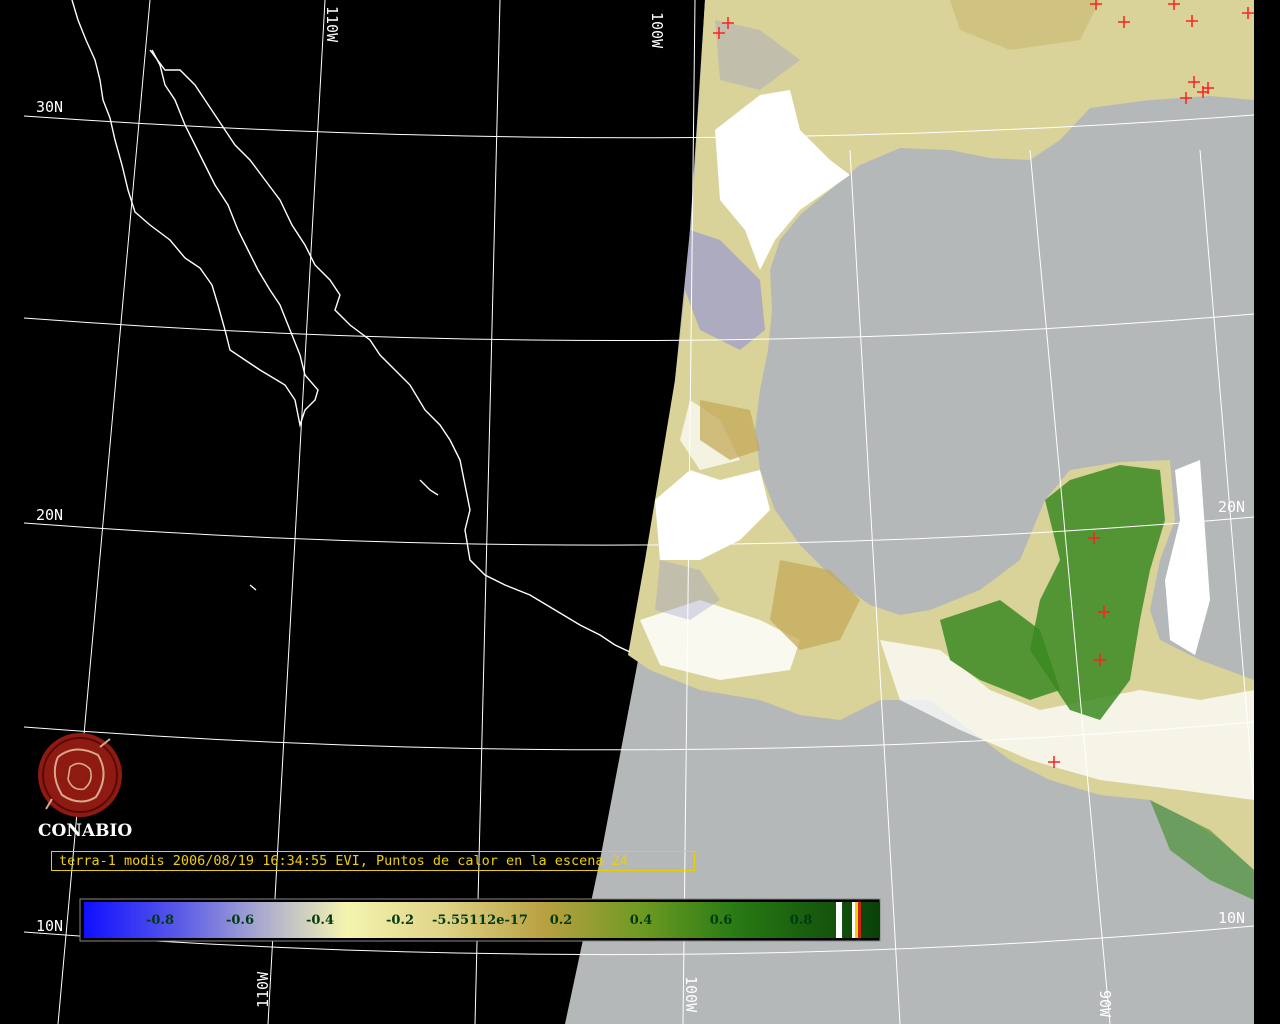 The width and height of the screenshot is (1280, 1024). What do you see at coordinates (320, 920) in the screenshot?
I see `colorbar-tick-label: -0.4` at bounding box center [320, 920].